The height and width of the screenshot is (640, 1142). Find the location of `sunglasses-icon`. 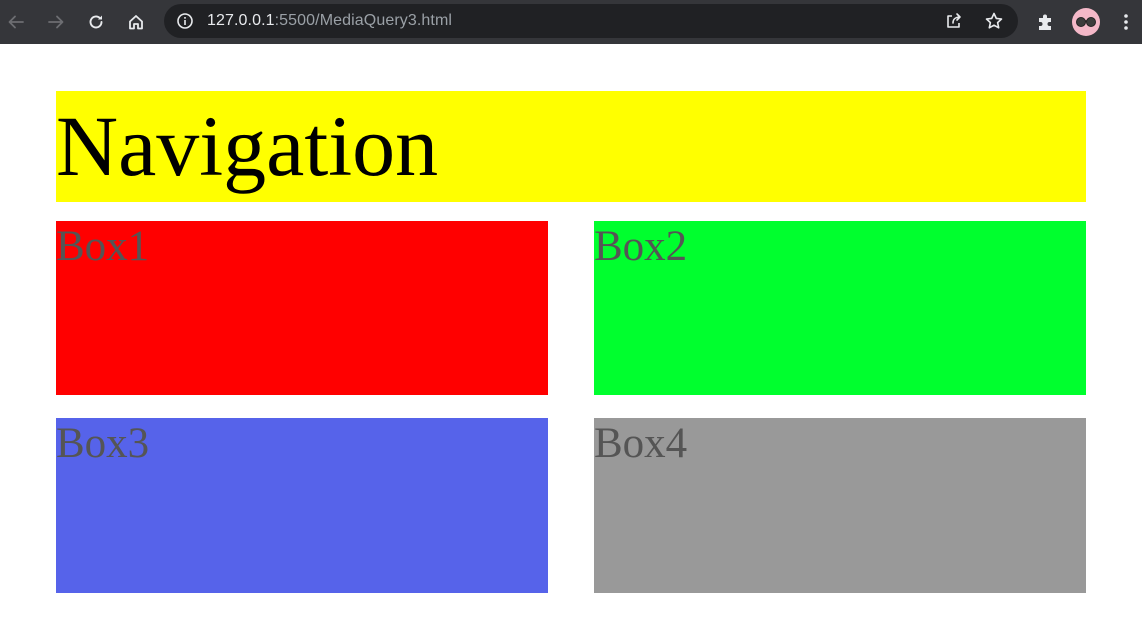

sunglasses-icon is located at coordinates (1086, 22).